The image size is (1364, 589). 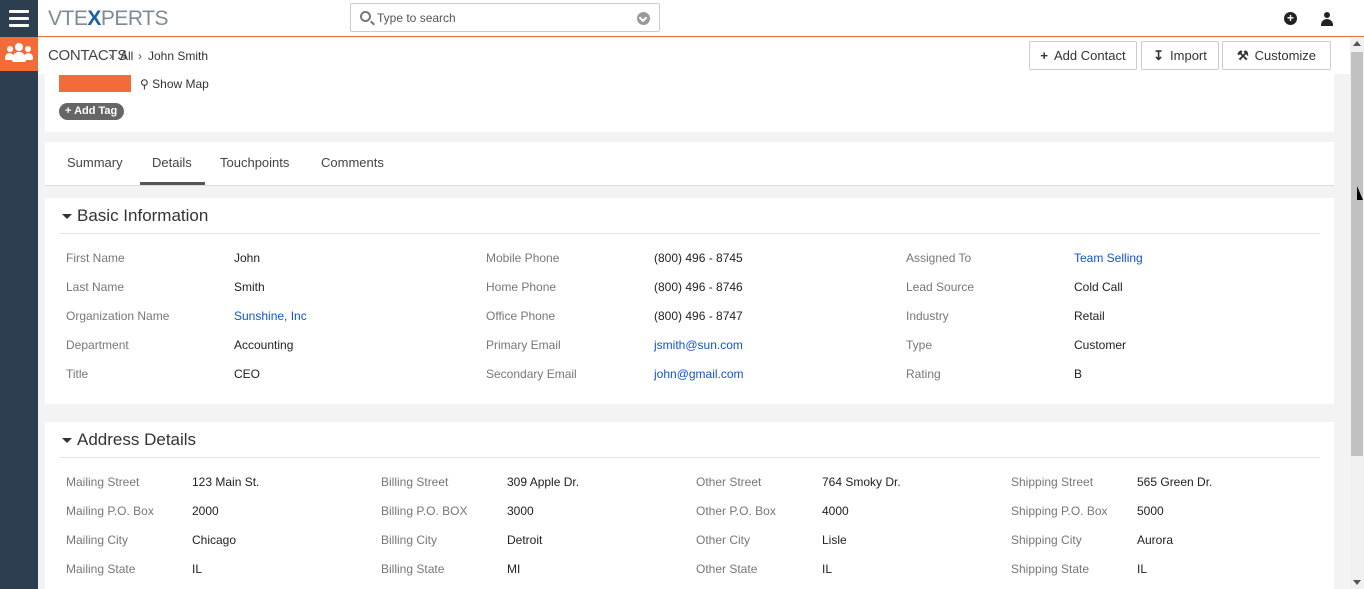 What do you see at coordinates (1100, 345) in the screenshot?
I see `field-value: Customer` at bounding box center [1100, 345].